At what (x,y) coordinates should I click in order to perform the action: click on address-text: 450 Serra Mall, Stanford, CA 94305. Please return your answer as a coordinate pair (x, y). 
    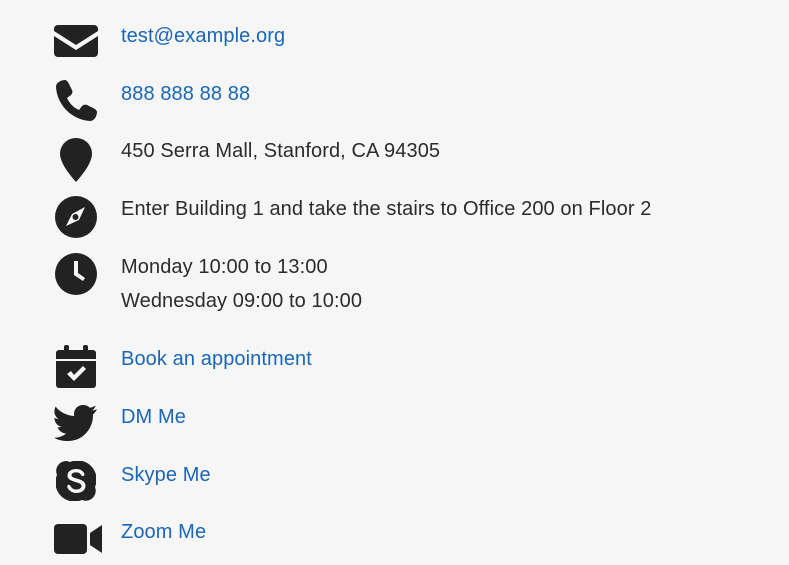
    Looking at the image, I should click on (281, 151).